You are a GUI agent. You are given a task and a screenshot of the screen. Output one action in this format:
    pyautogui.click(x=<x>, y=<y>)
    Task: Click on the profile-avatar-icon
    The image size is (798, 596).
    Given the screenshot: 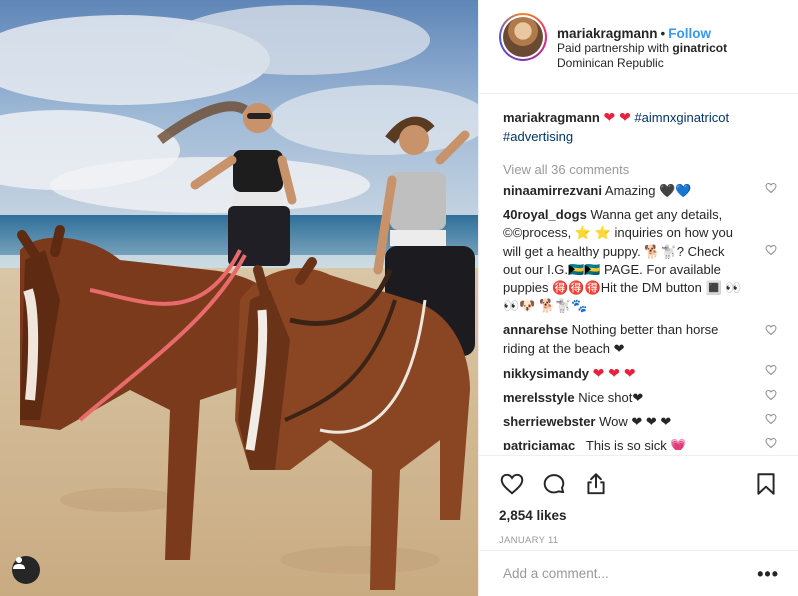 What is the action you would take?
    pyautogui.click(x=523, y=37)
    